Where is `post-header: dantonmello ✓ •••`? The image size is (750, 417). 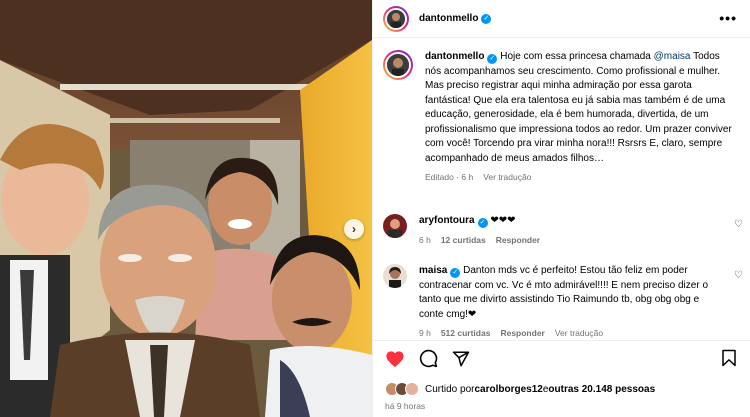 post-header: dantonmello ✓ ••• is located at coordinates (561, 19).